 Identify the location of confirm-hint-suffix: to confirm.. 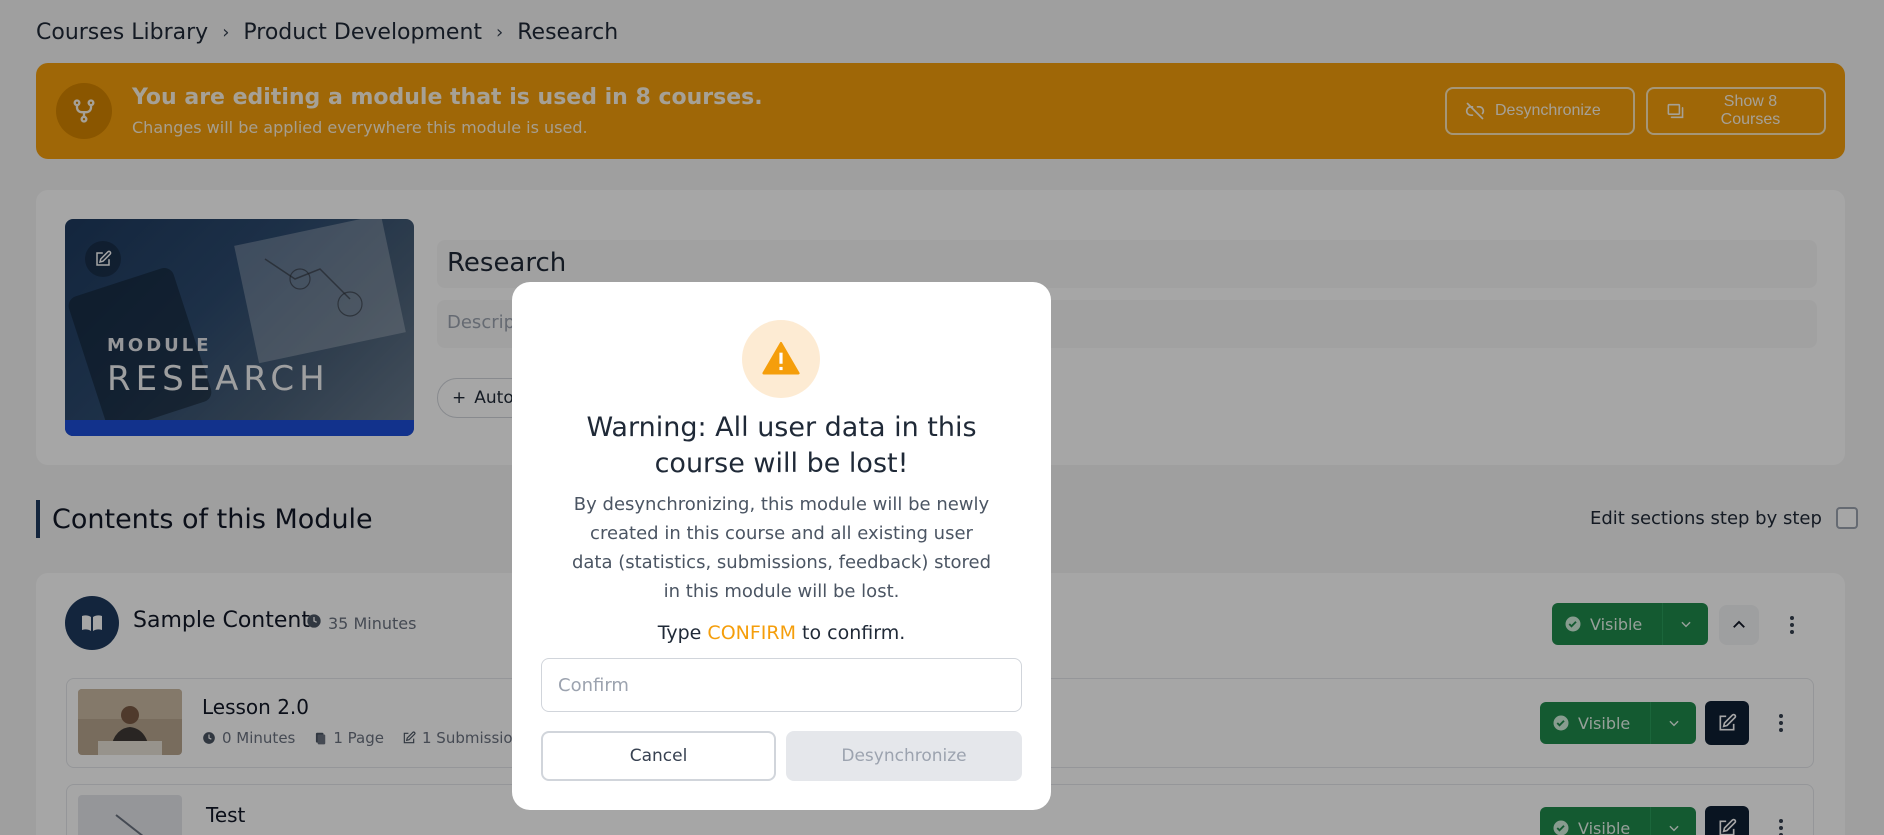
(850, 633).